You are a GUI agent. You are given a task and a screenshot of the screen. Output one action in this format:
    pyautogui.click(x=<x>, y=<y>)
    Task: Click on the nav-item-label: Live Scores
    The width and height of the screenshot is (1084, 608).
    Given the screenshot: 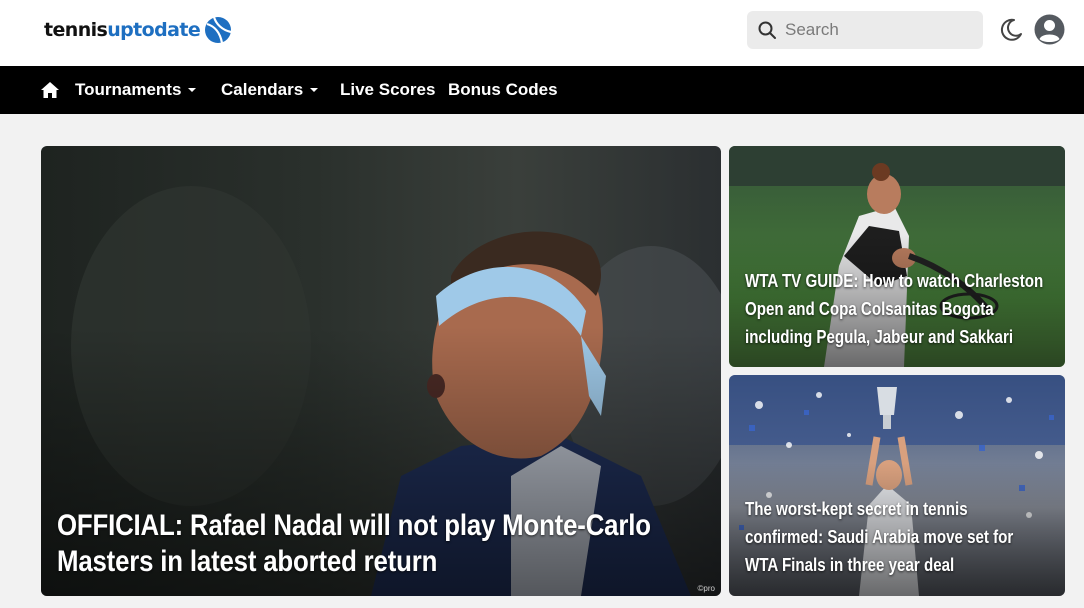 What is the action you would take?
    pyautogui.click(x=388, y=89)
    